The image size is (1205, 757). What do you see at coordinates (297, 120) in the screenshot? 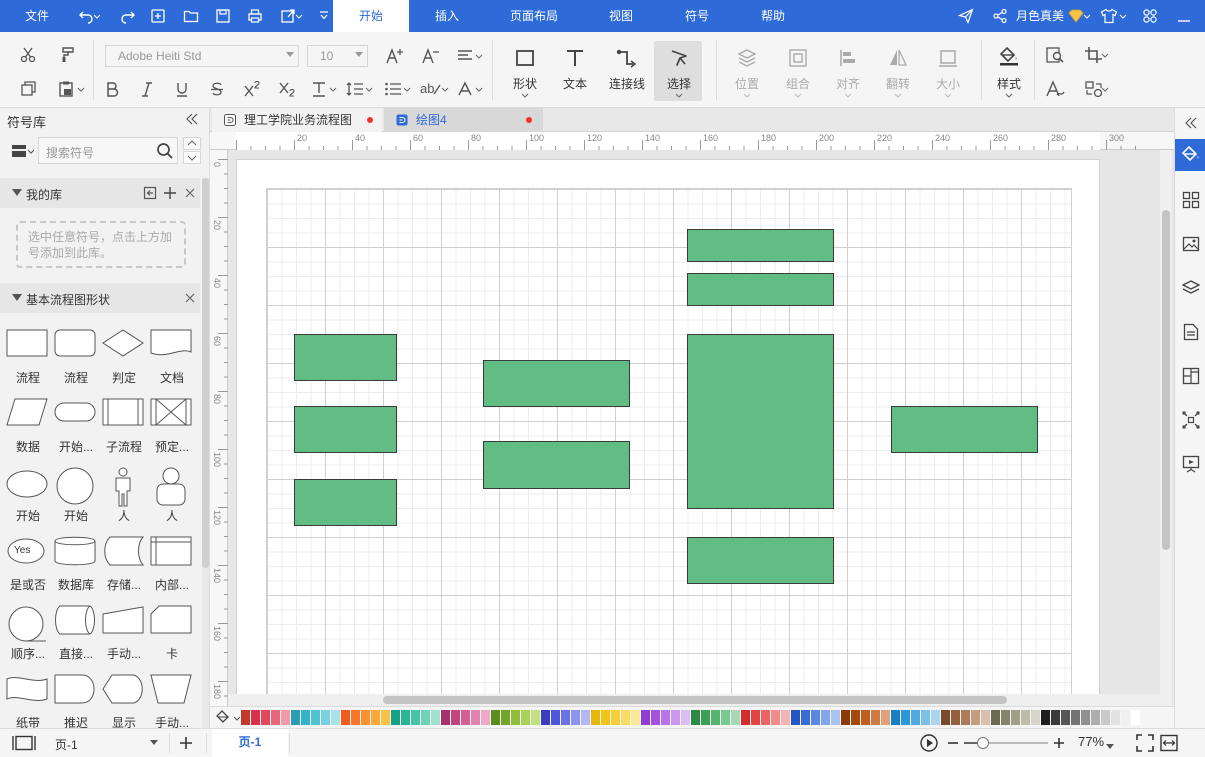
I see `doc-tab-business-flow: 理工学院业务流程图` at bounding box center [297, 120].